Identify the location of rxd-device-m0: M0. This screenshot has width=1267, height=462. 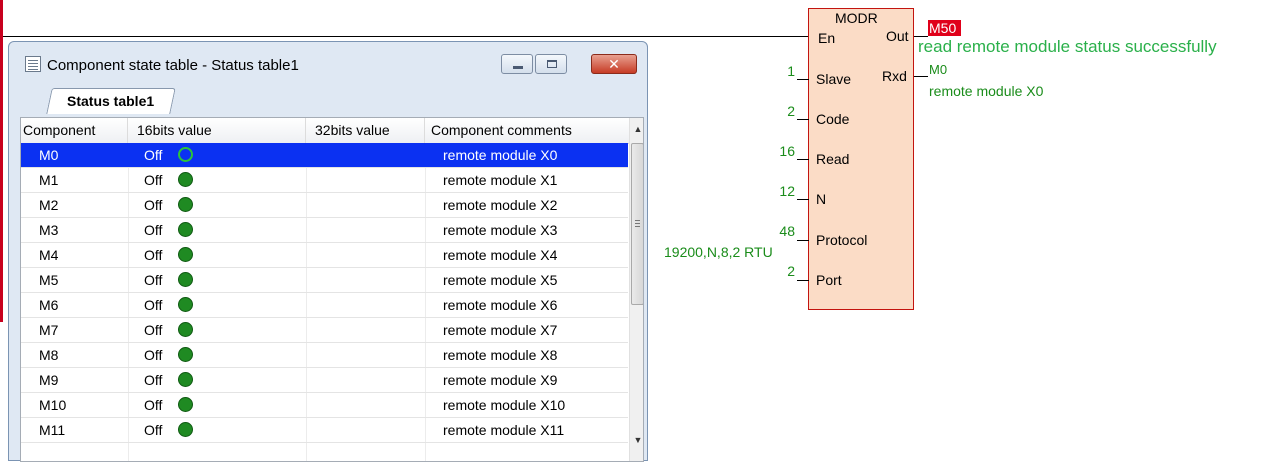
(938, 69).